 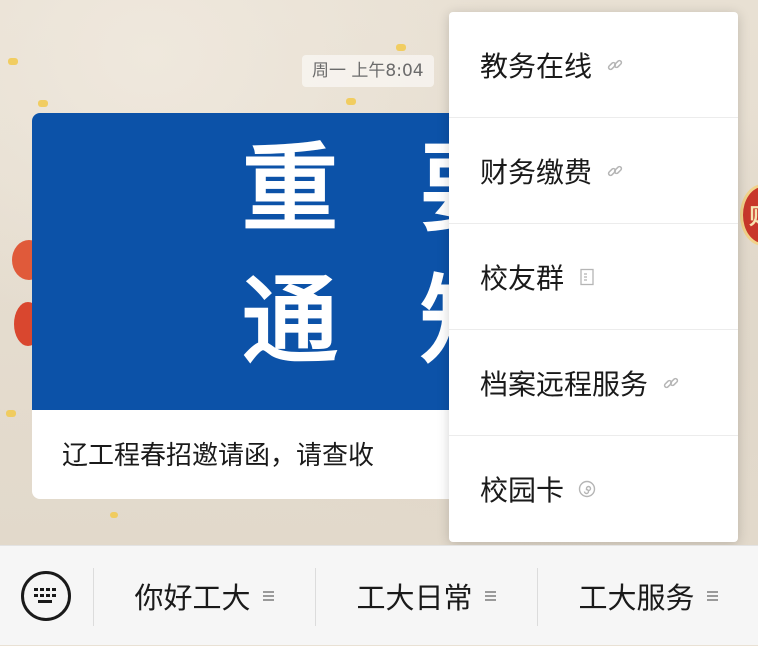 I want to click on red-envelope-badge: 则, so click(x=749, y=215).